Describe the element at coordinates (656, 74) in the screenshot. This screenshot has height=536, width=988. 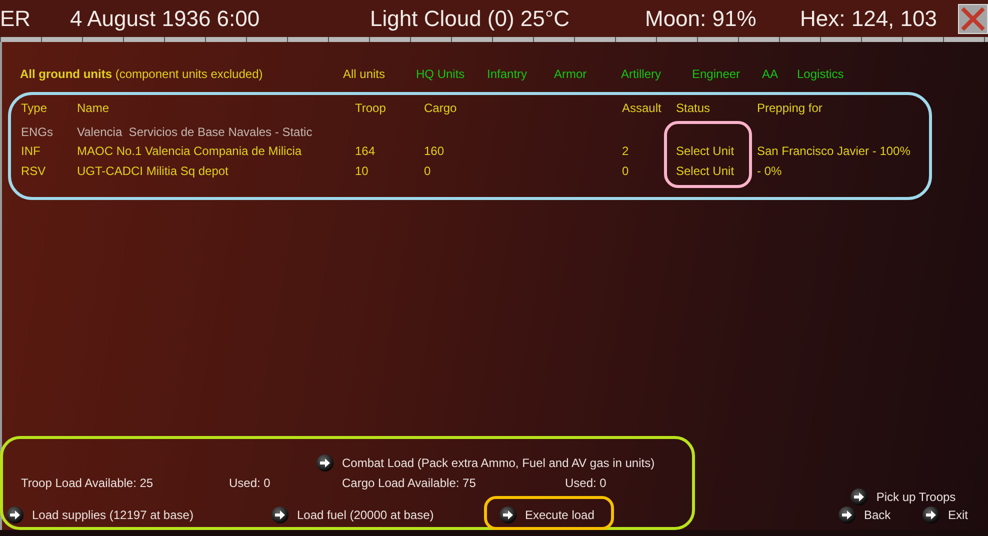
I see `filter-option: Artillery` at that location.